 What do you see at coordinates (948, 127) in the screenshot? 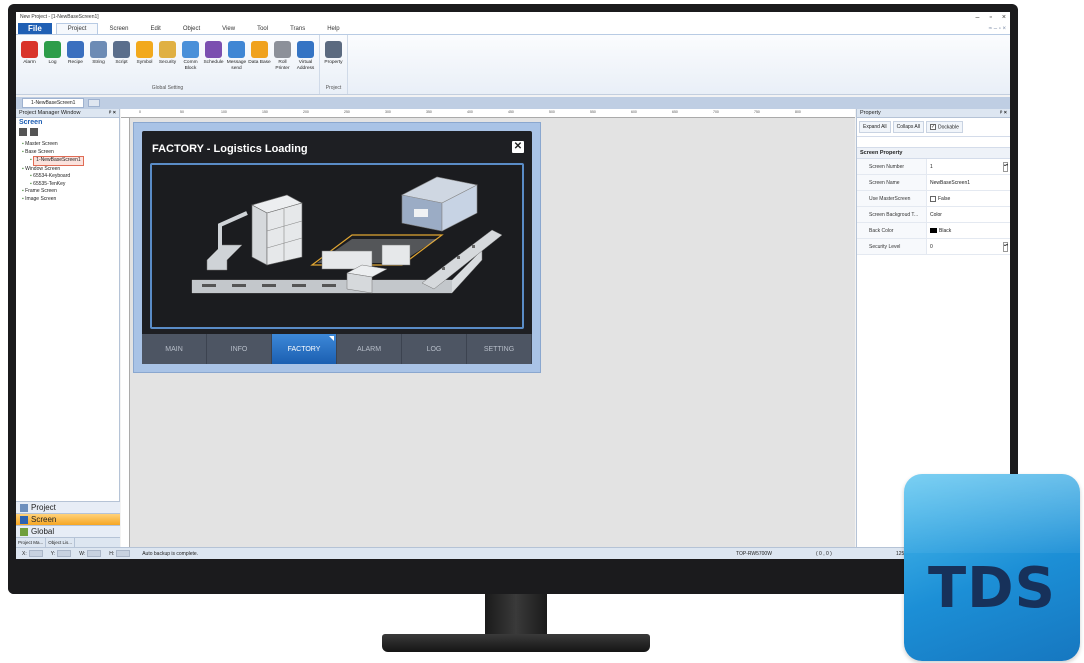
I see `dockable-label: Dockable` at bounding box center [948, 127].